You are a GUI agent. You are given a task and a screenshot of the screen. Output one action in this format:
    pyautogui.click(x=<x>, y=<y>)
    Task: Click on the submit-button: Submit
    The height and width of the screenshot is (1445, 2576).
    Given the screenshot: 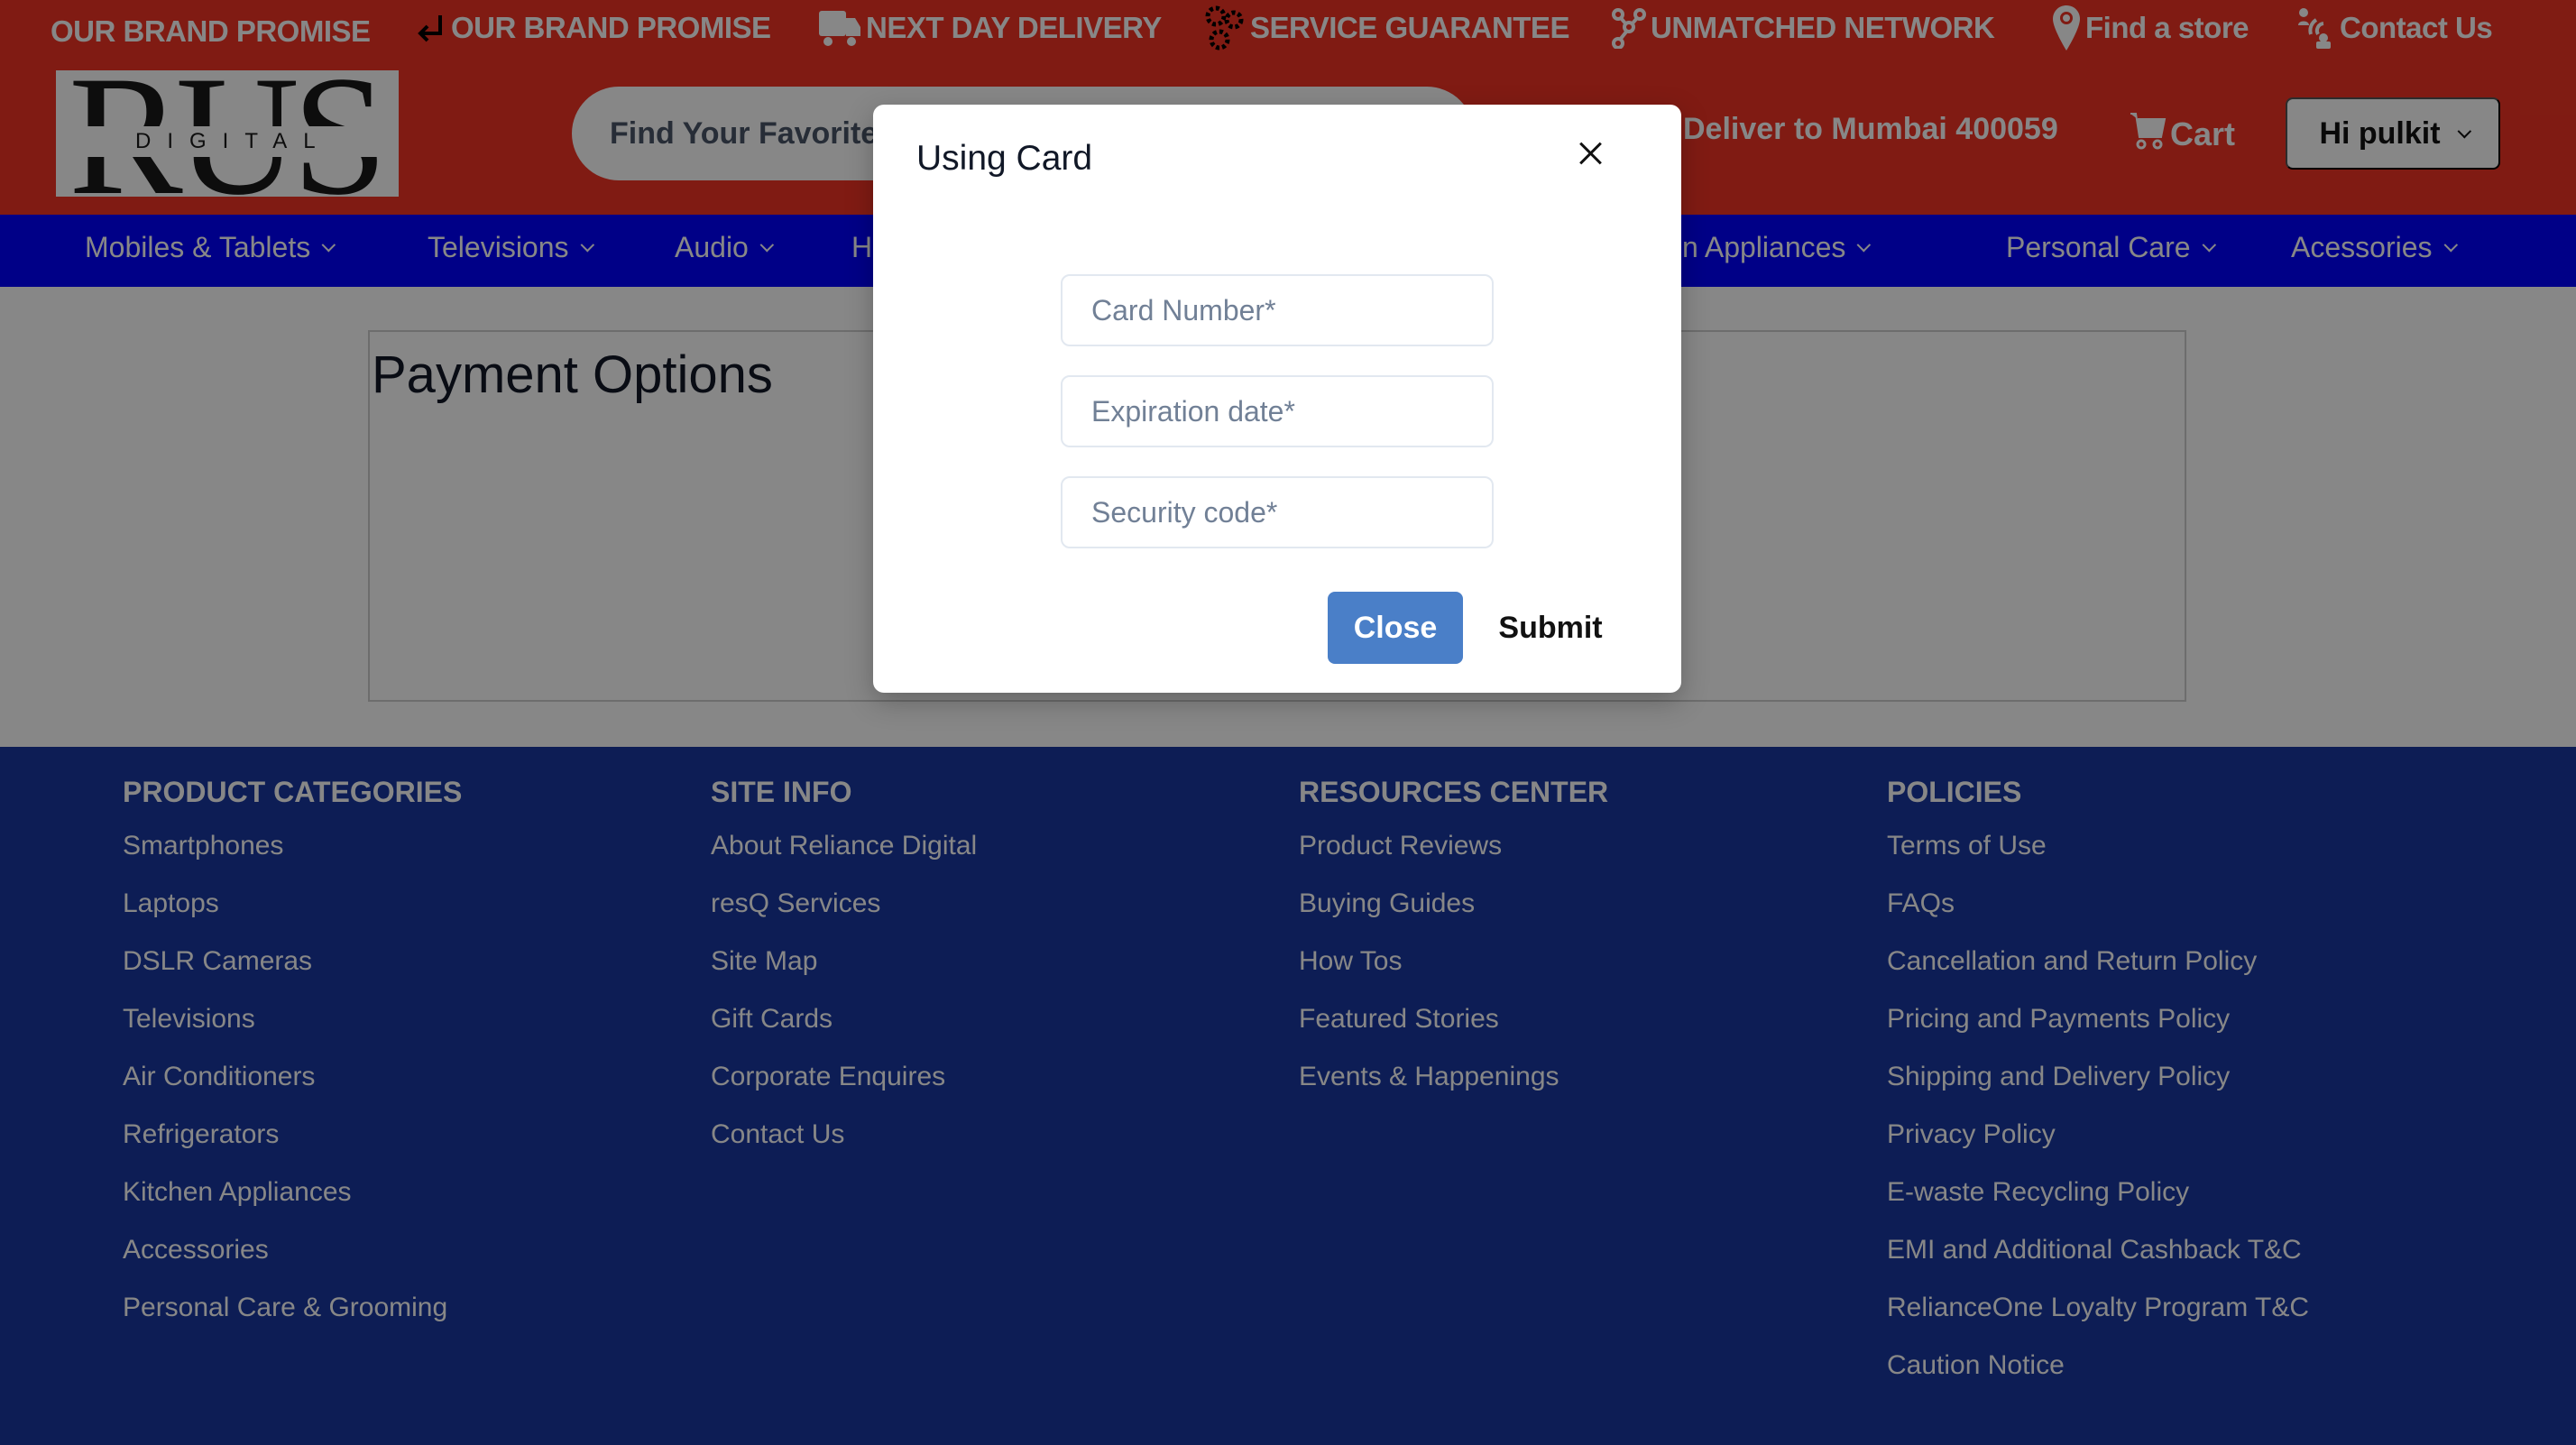 What is the action you would take?
    pyautogui.click(x=1550, y=628)
    